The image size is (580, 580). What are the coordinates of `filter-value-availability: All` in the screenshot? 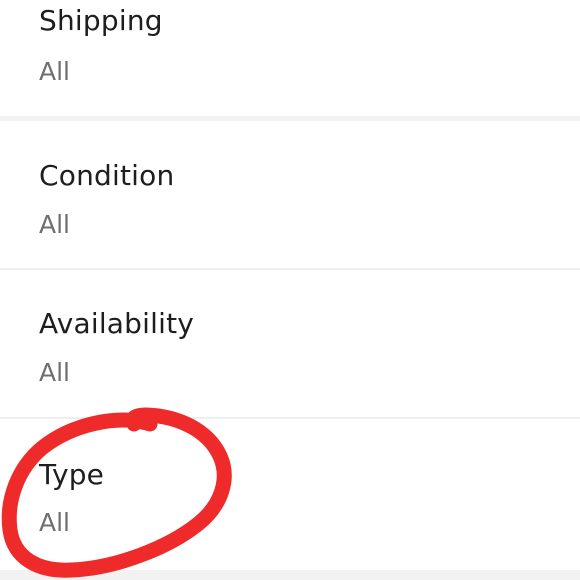 It's located at (54, 372).